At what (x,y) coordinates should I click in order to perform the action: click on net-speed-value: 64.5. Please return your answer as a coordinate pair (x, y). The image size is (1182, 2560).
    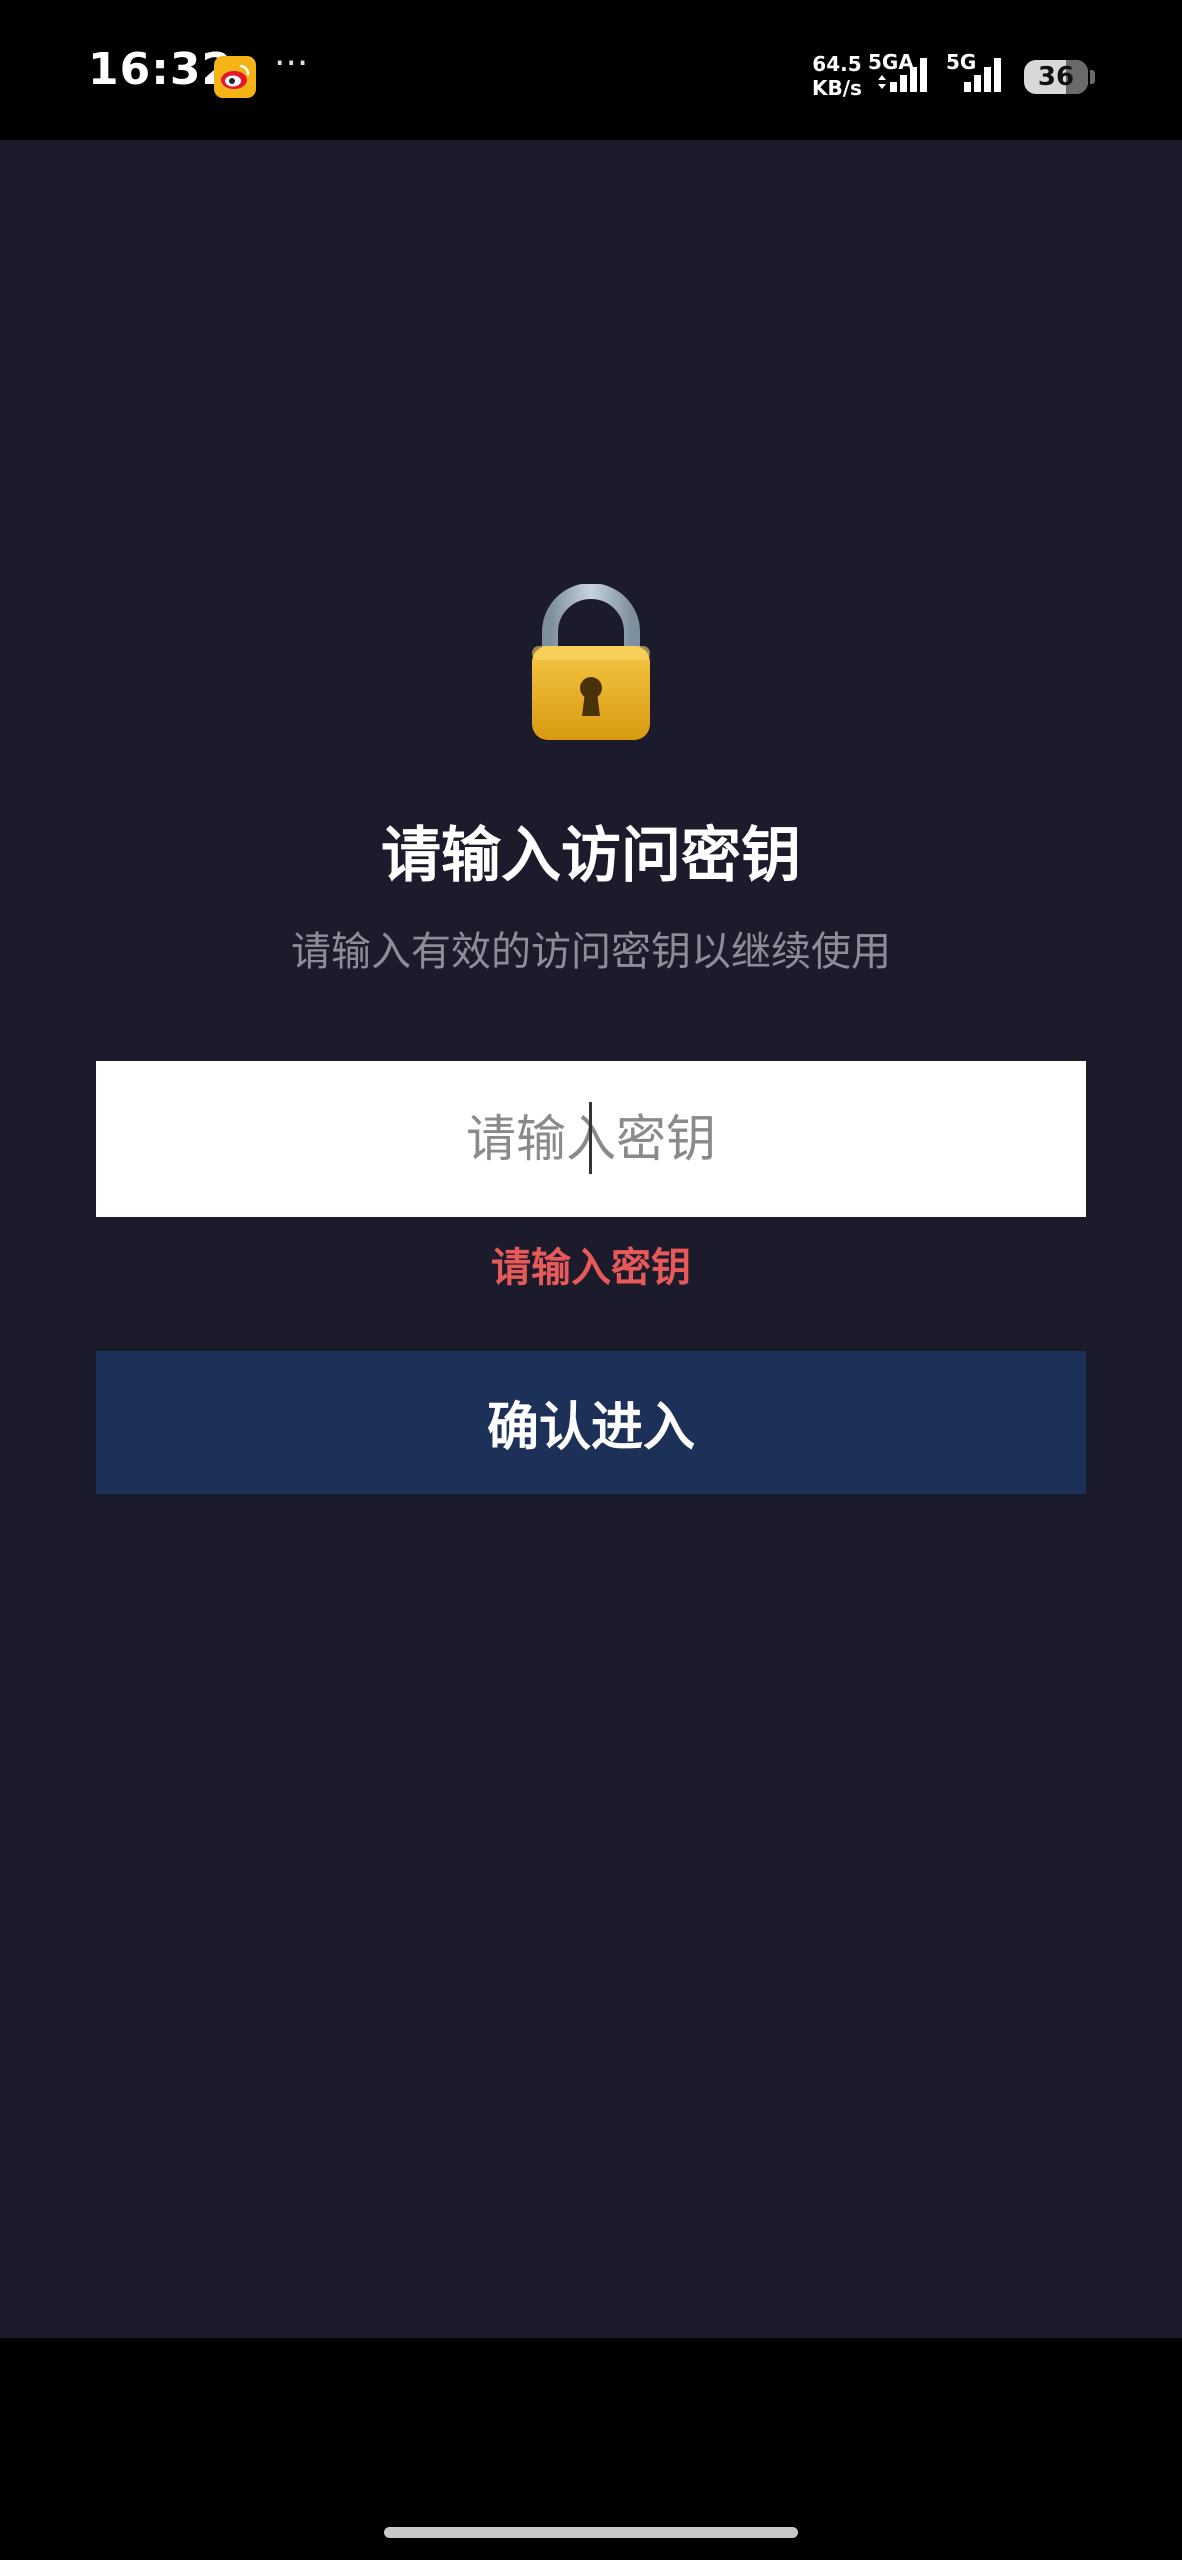
    Looking at the image, I should click on (837, 64).